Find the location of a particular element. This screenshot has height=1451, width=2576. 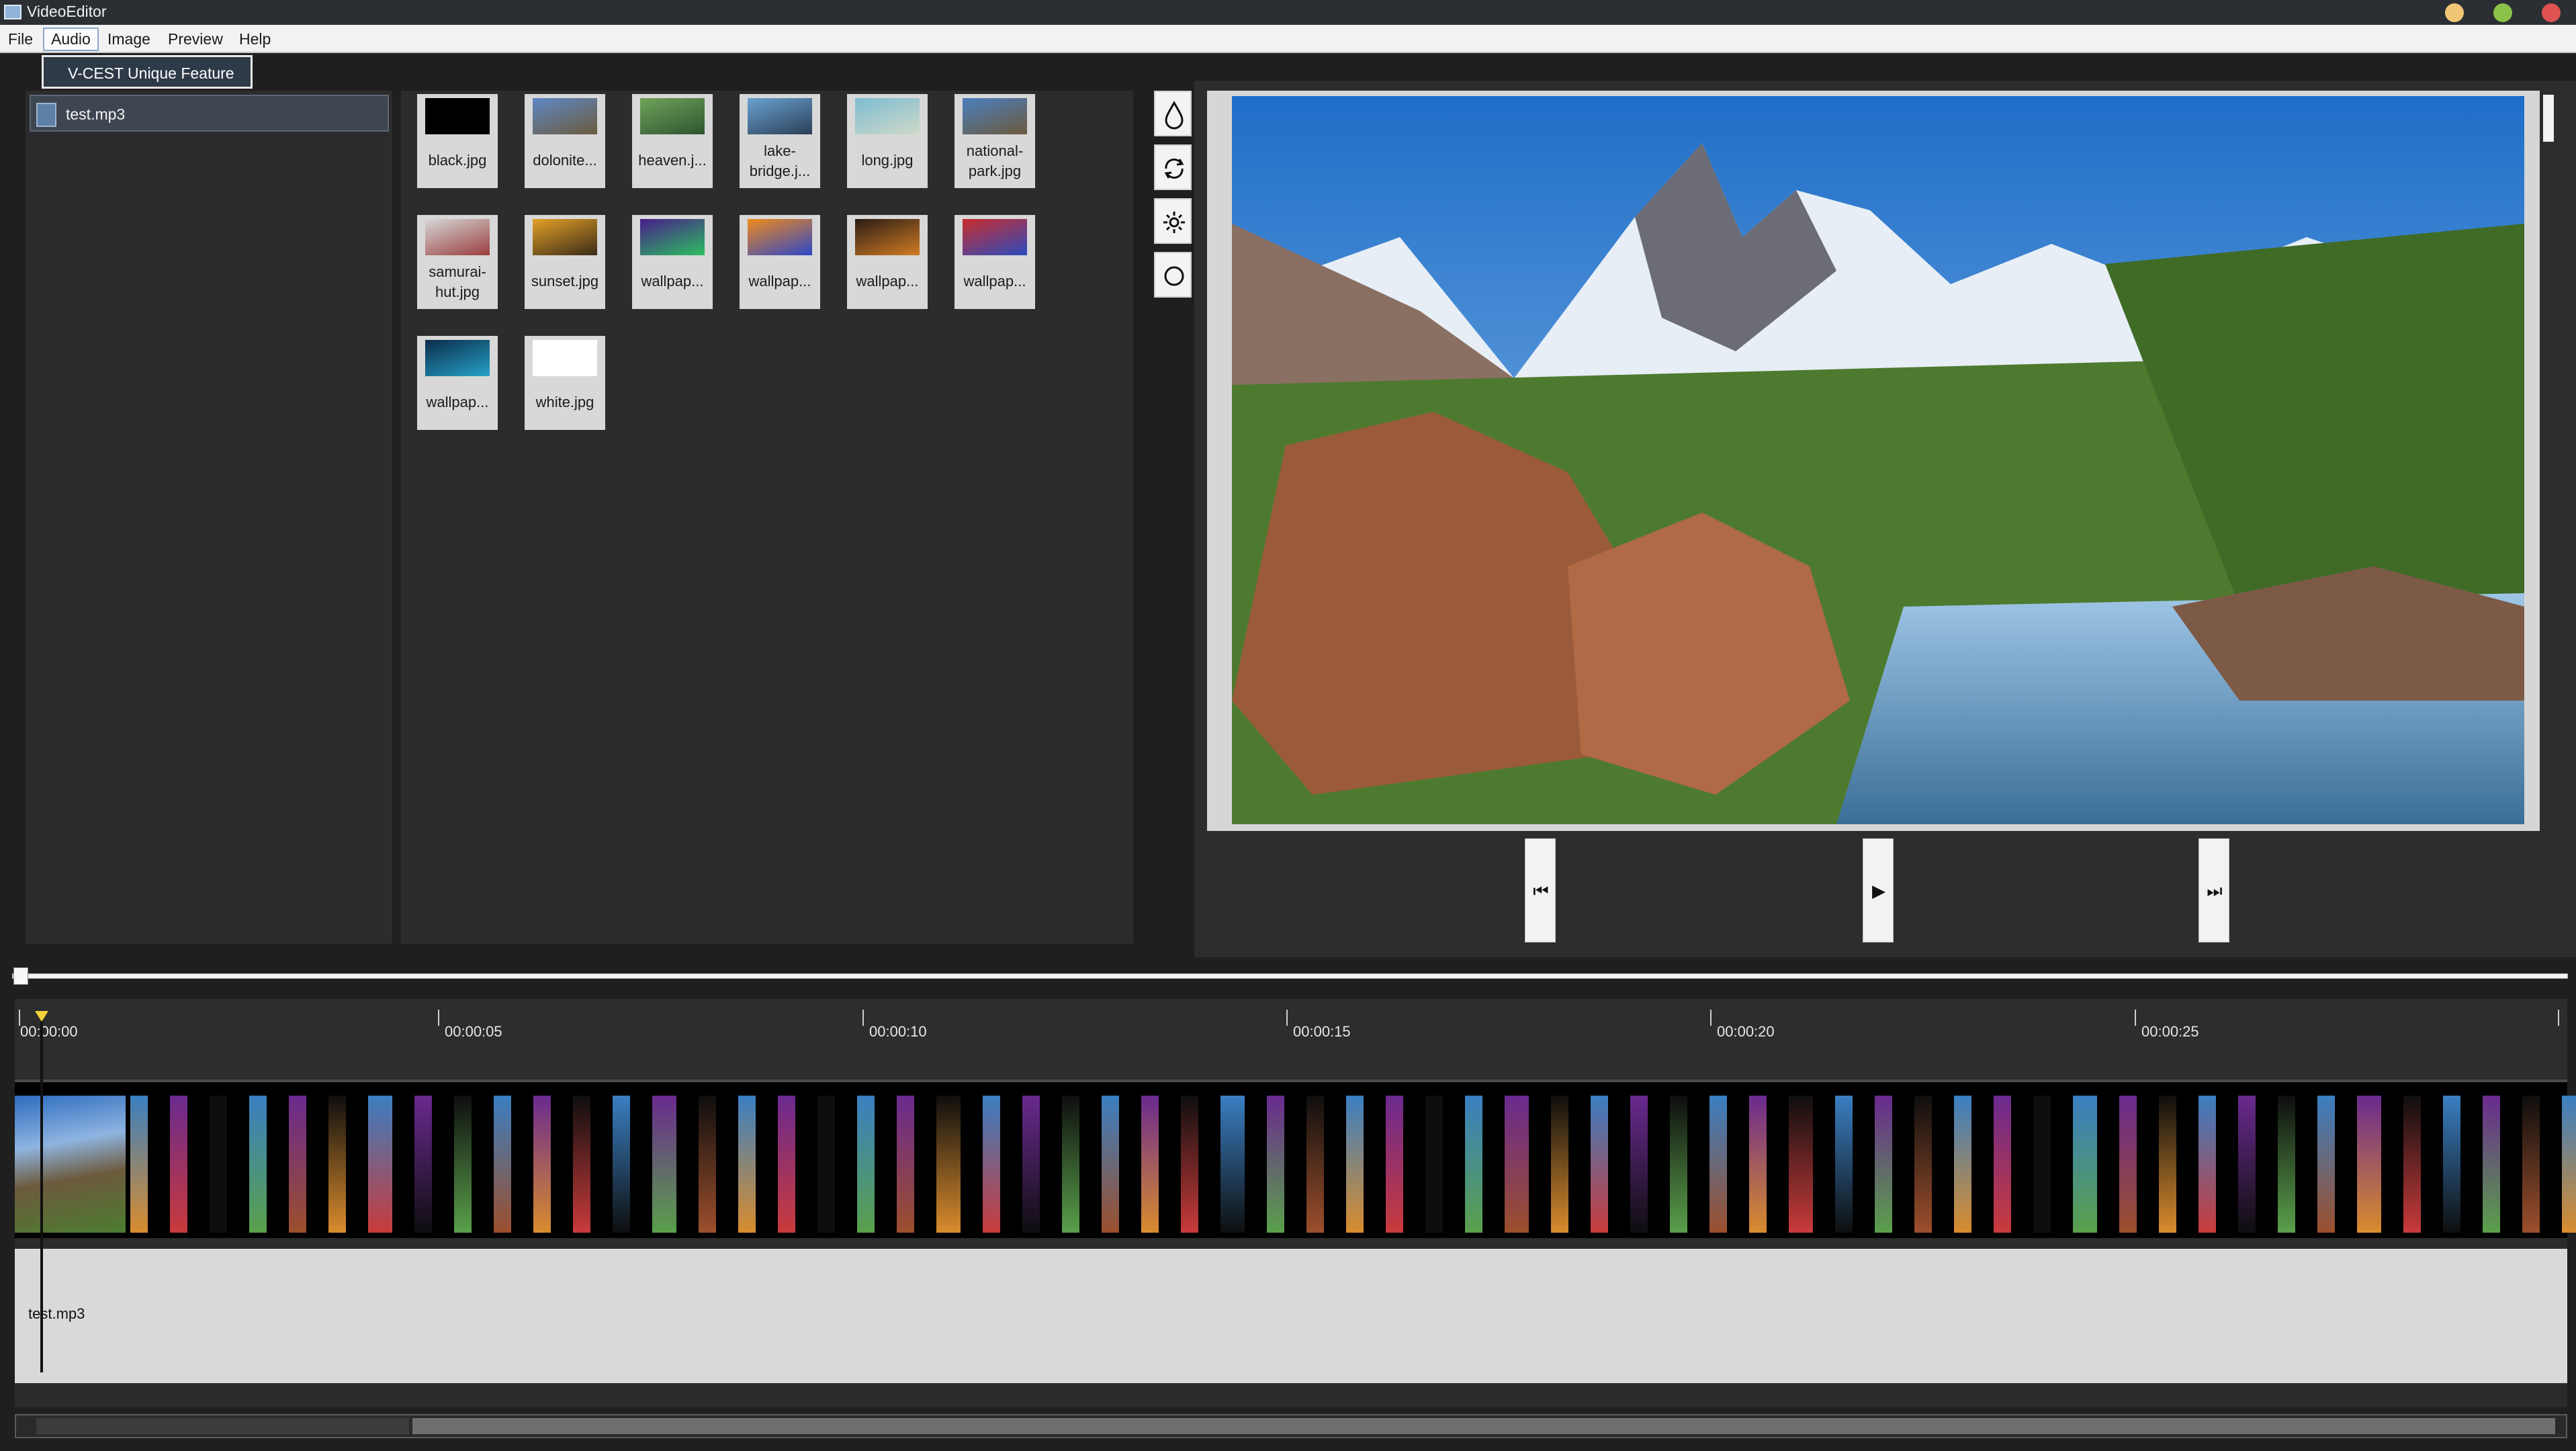

close-button is located at coordinates (2552, 12).